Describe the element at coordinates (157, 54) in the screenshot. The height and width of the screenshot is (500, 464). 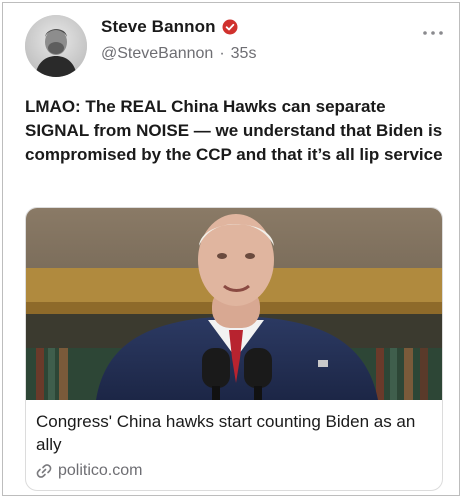
I see `author-handle: @SteveBannon` at that location.